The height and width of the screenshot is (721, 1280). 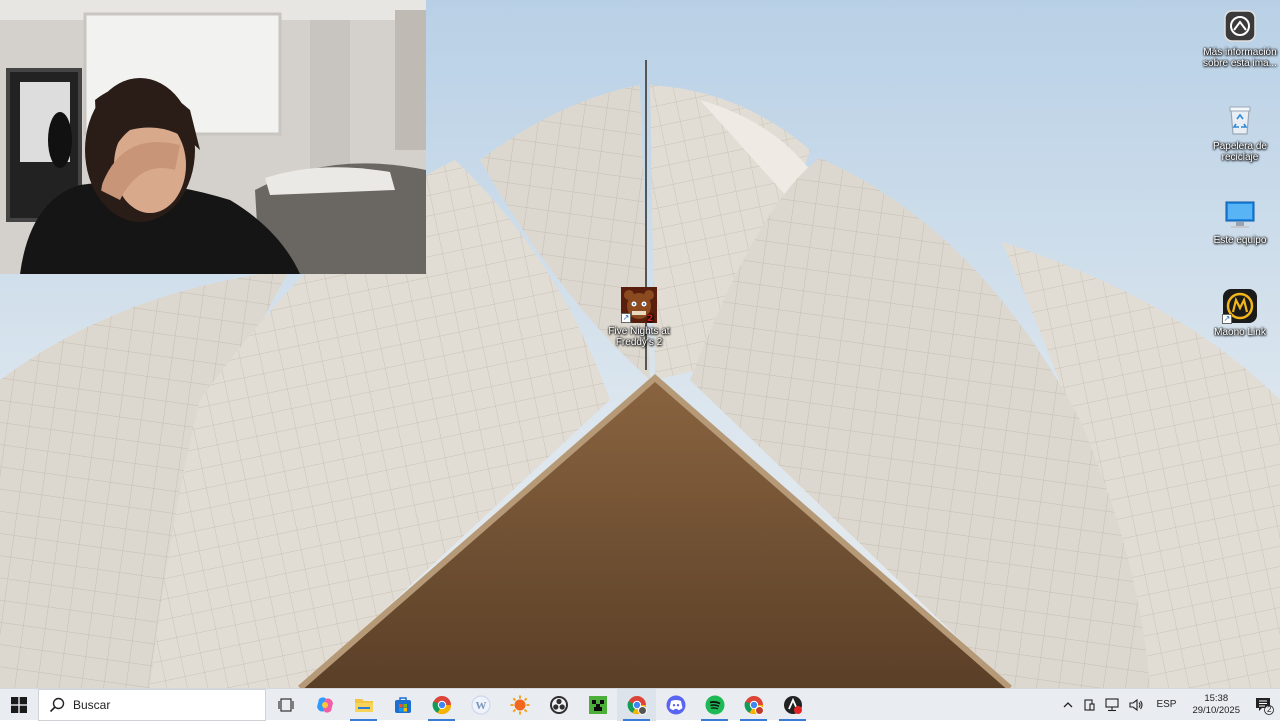 I want to click on search-placeholder: Buscar, so click(x=92, y=704).